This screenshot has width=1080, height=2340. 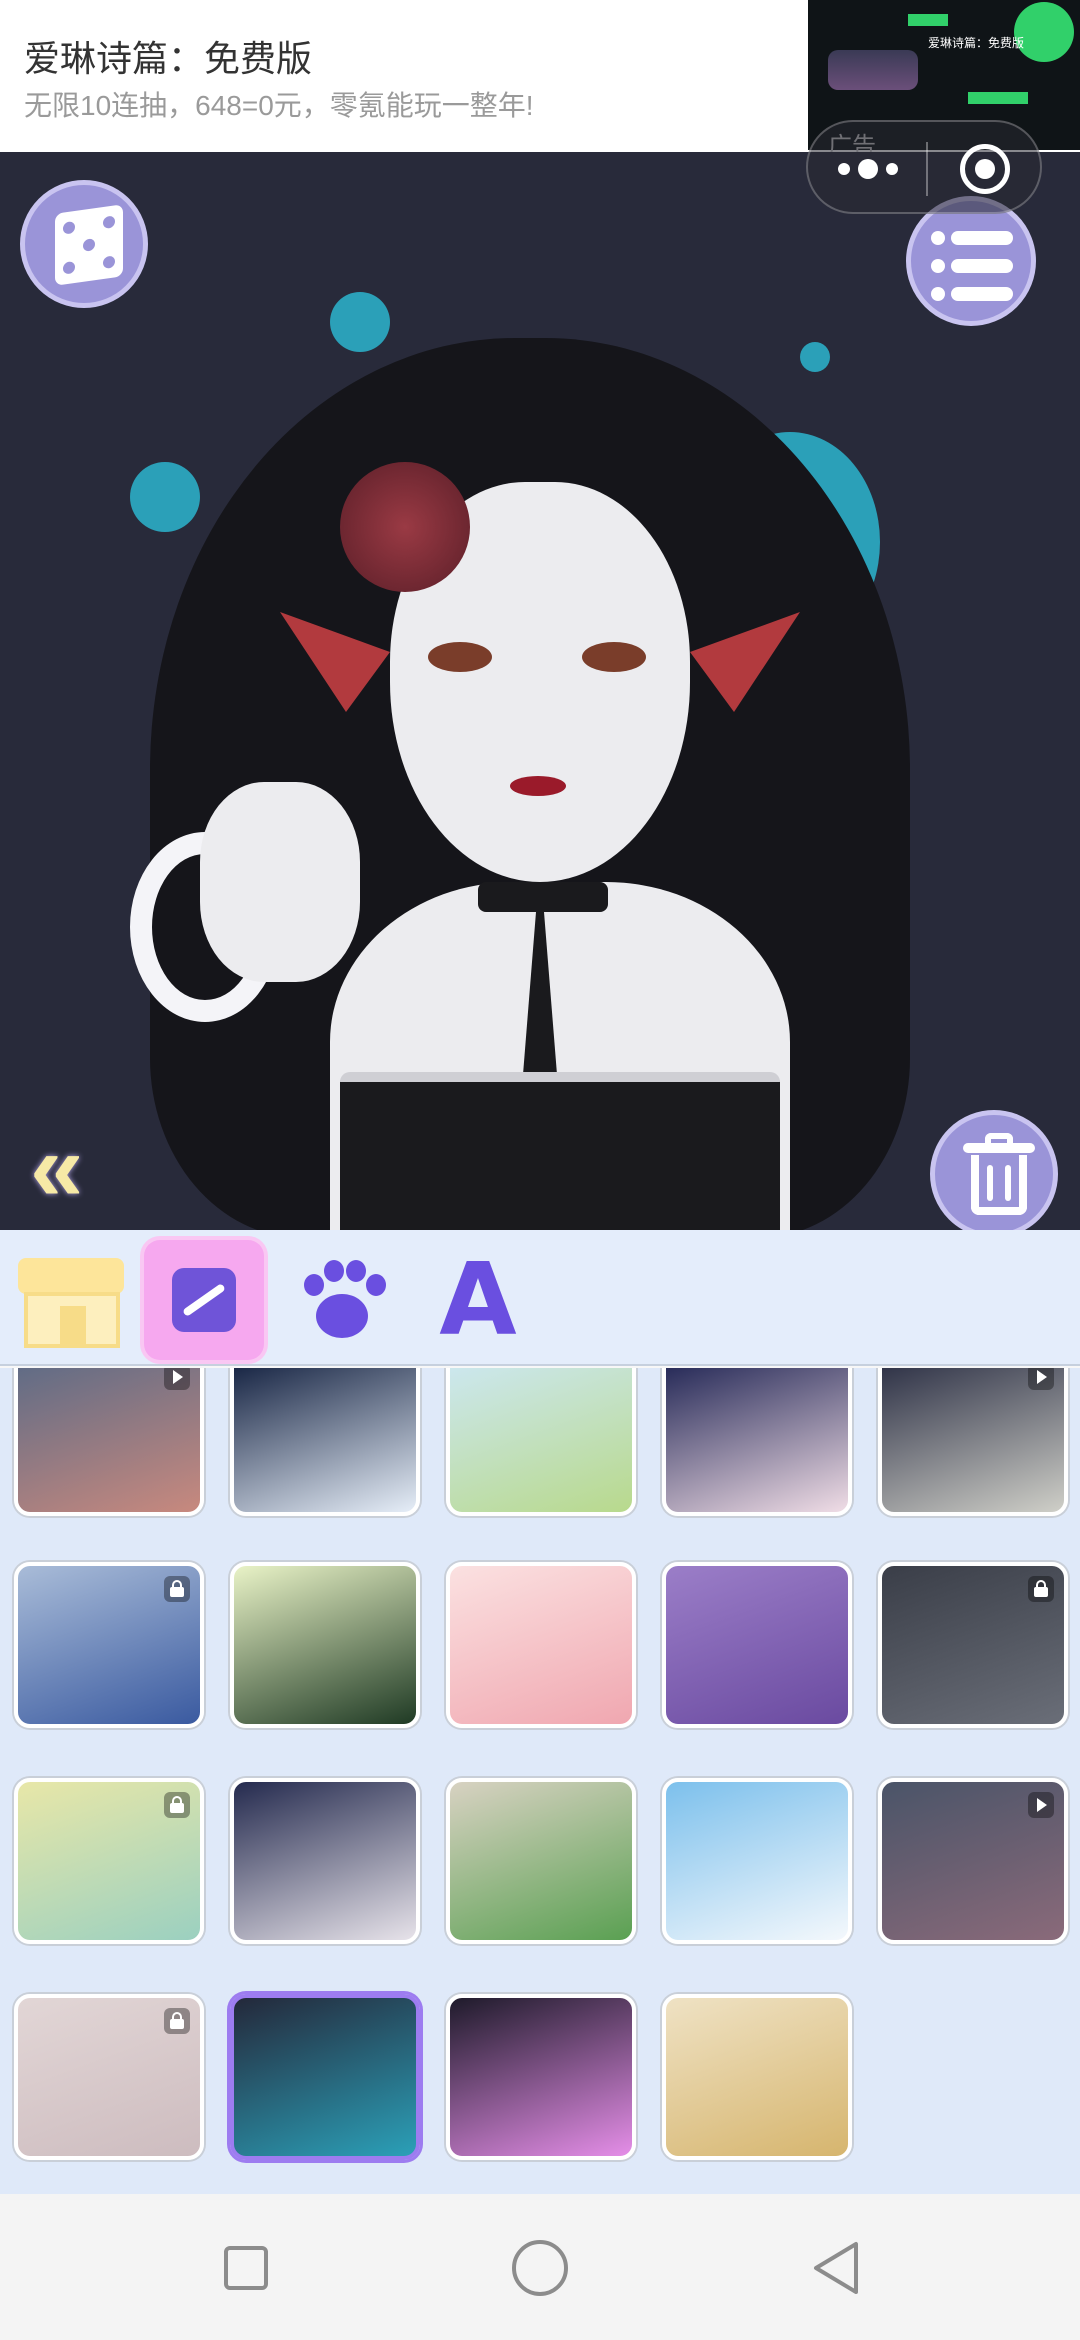 What do you see at coordinates (543, 897) in the screenshot?
I see `character-choker` at bounding box center [543, 897].